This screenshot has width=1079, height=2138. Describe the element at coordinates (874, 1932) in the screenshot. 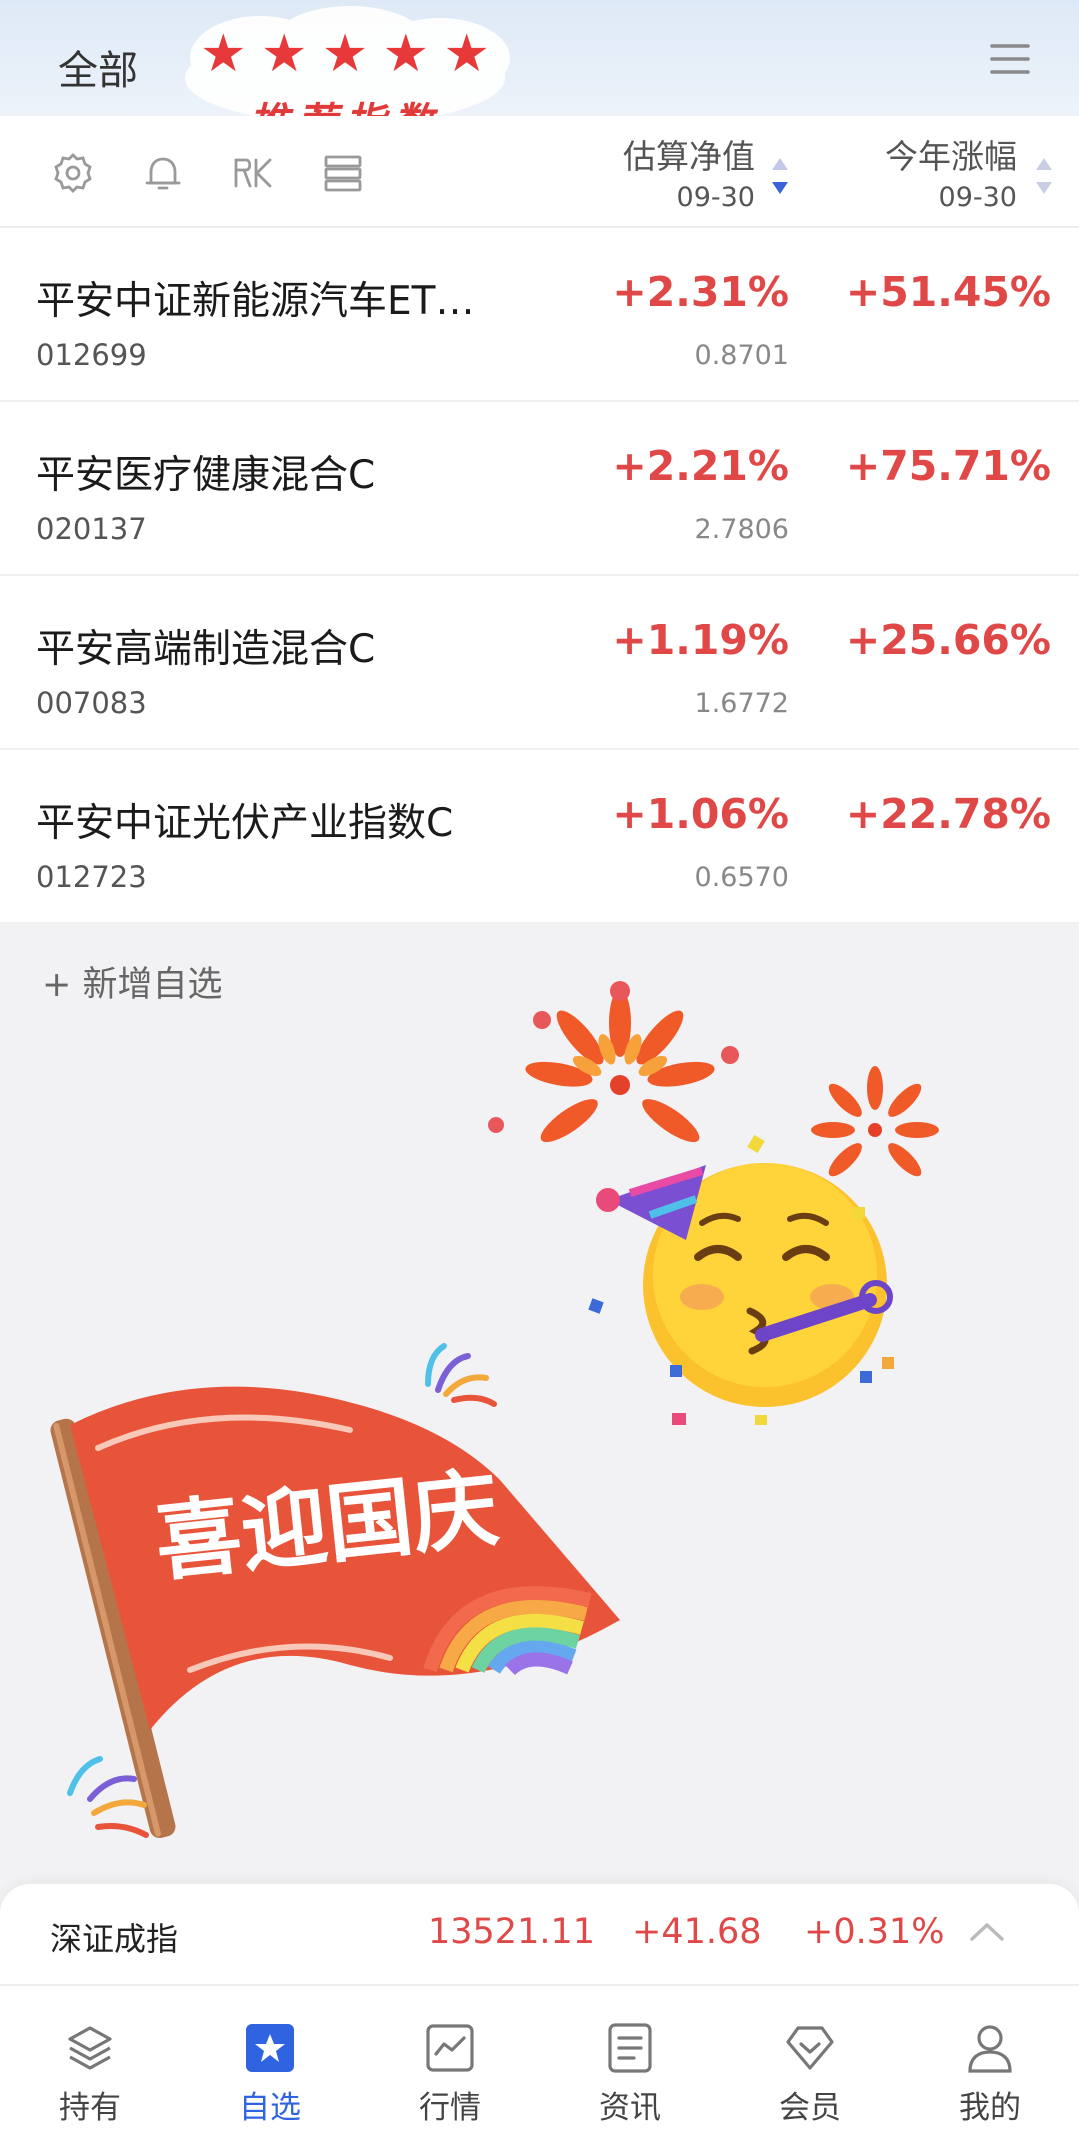

I see `index-change-percent: +0.31%` at that location.